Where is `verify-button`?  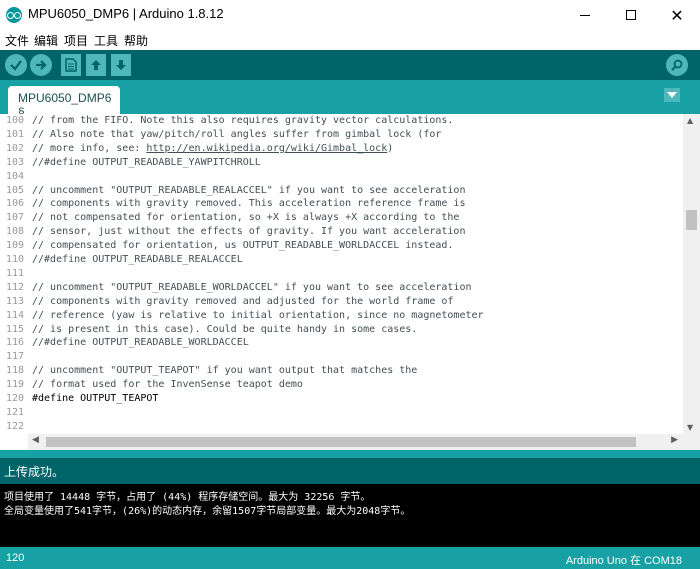 verify-button is located at coordinates (16, 65).